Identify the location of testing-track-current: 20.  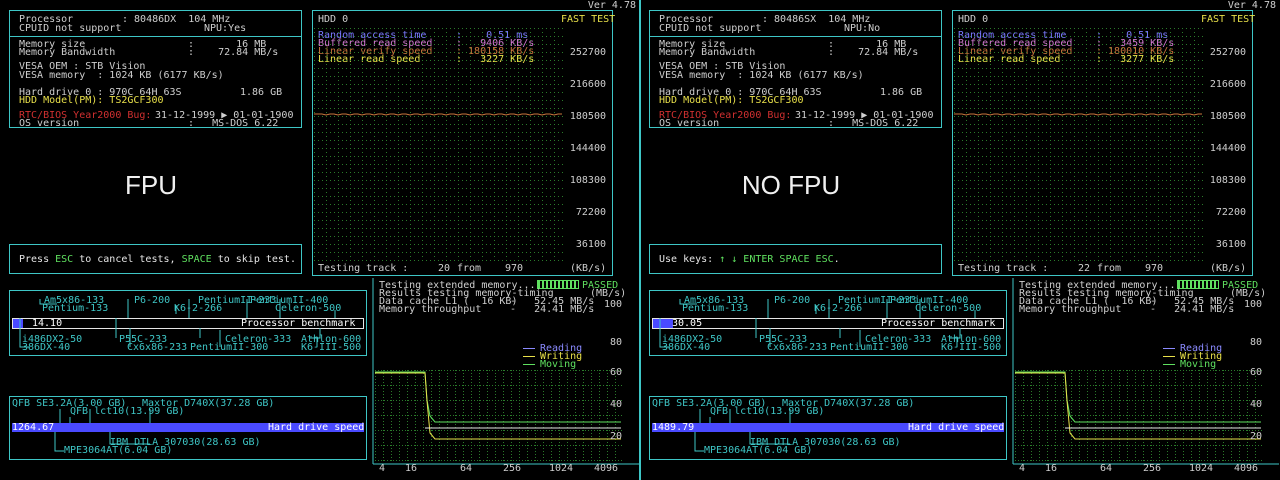
(444, 268).